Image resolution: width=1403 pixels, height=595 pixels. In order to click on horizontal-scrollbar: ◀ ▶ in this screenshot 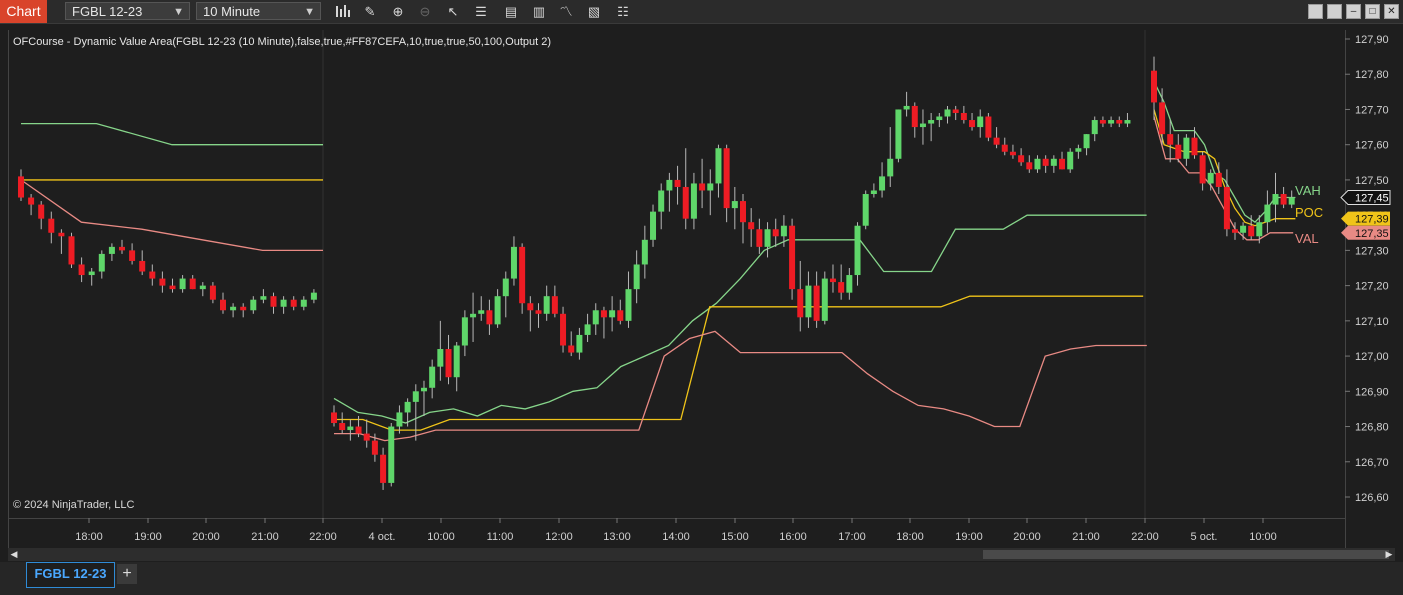, I will do `click(701, 554)`.